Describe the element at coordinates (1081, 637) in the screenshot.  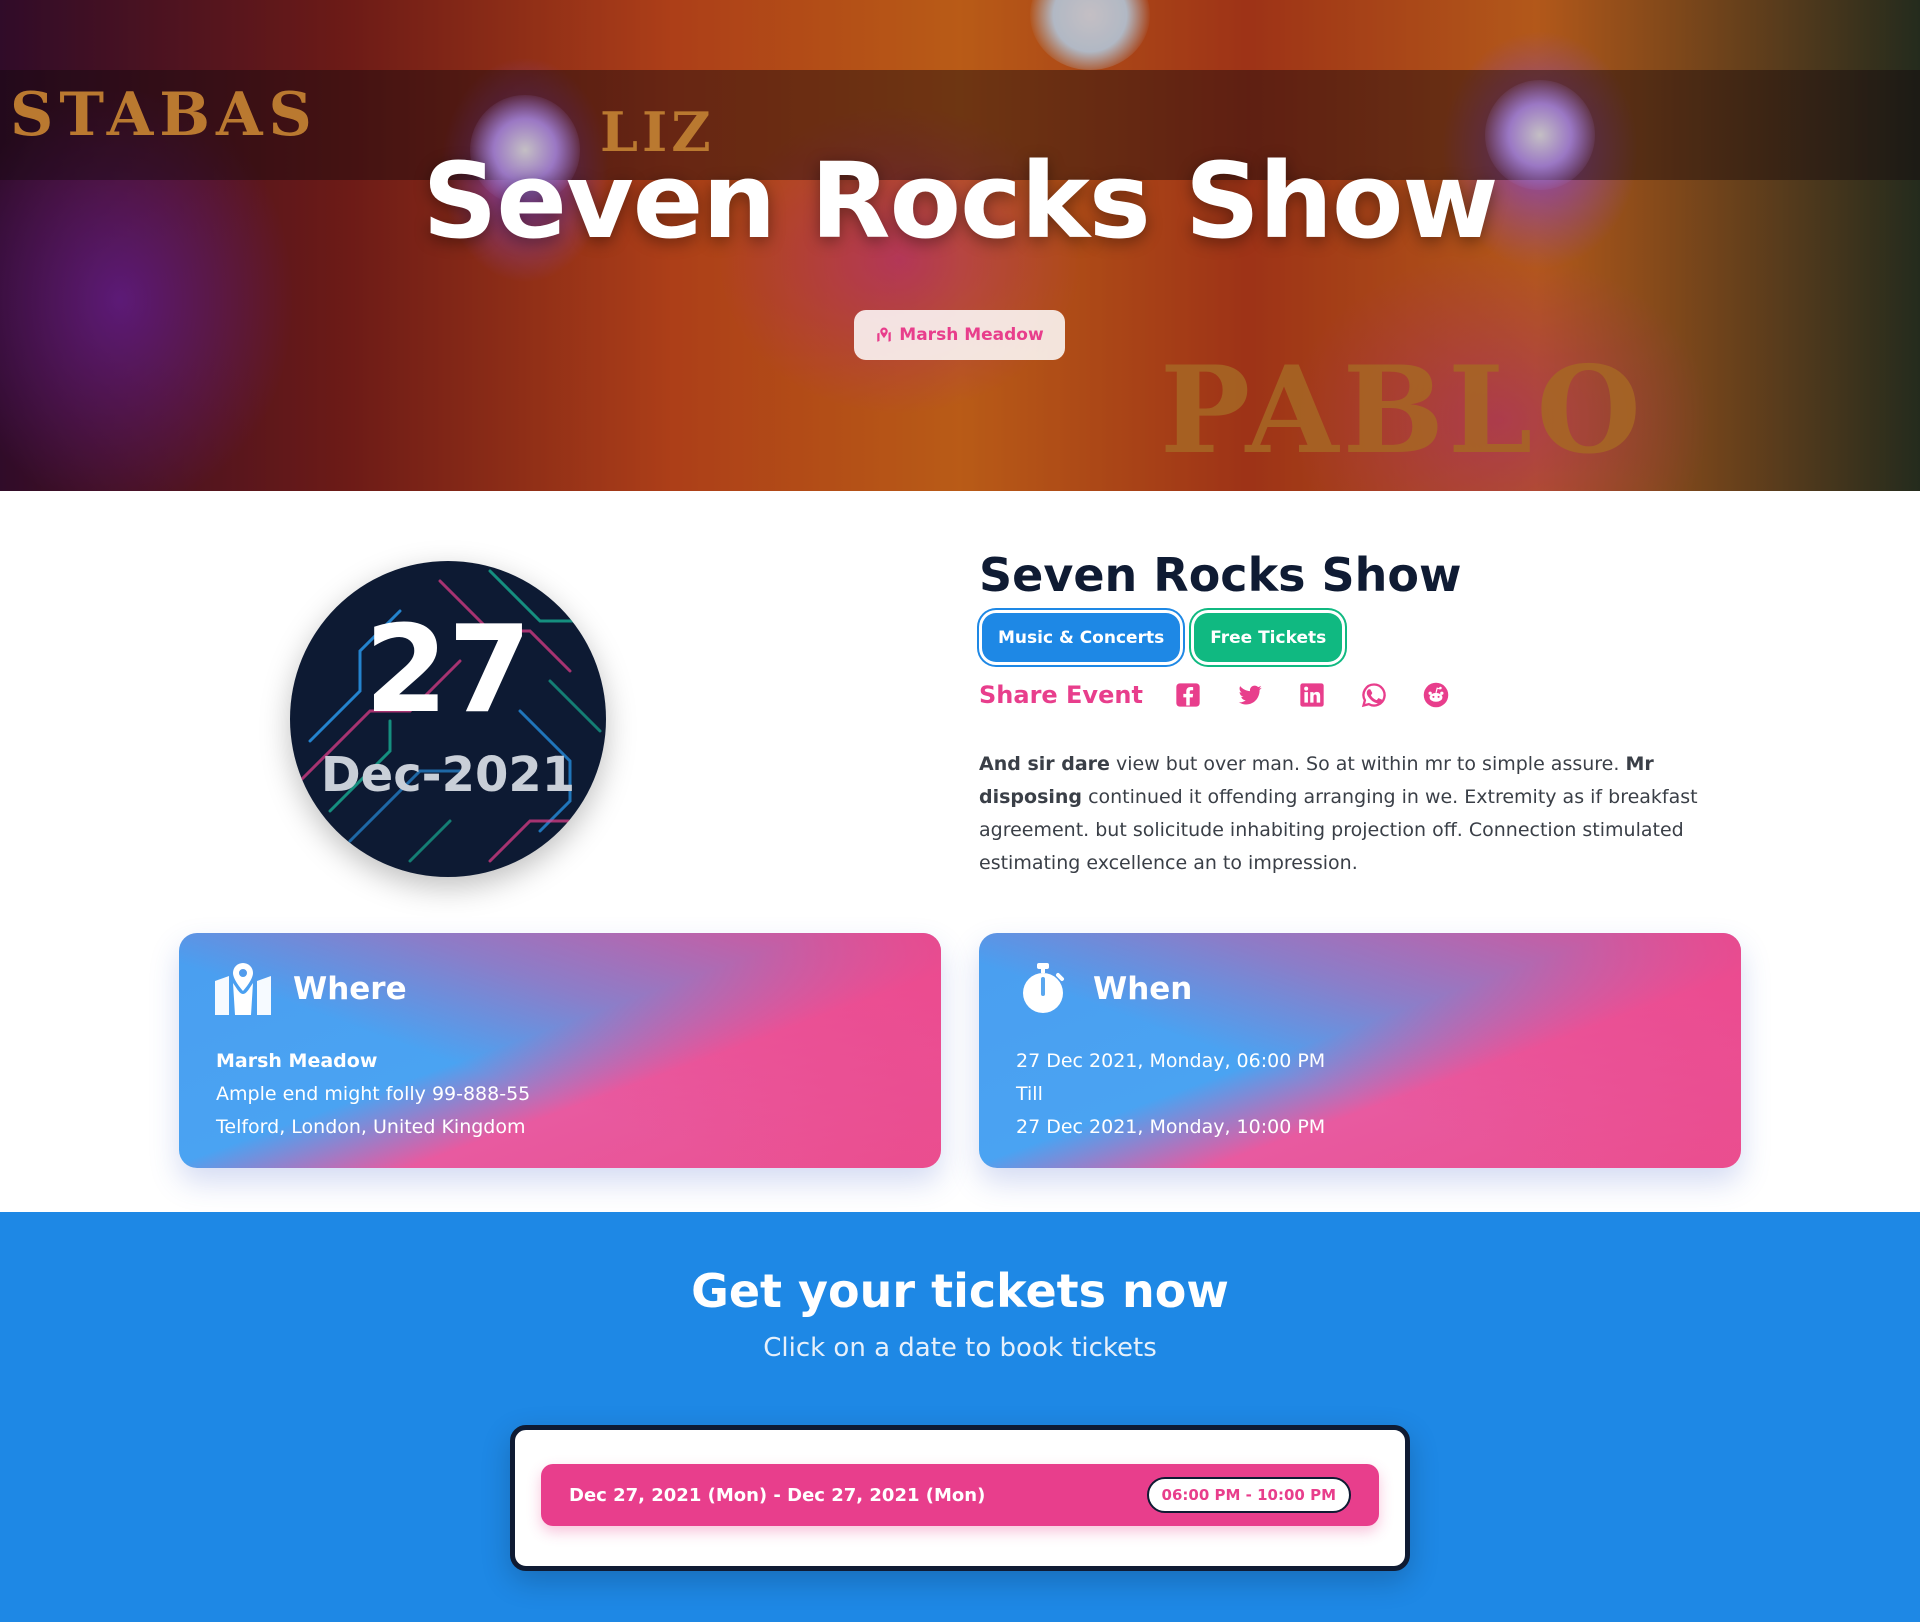
I see `tag-music-concerts: Music & Concerts` at that location.